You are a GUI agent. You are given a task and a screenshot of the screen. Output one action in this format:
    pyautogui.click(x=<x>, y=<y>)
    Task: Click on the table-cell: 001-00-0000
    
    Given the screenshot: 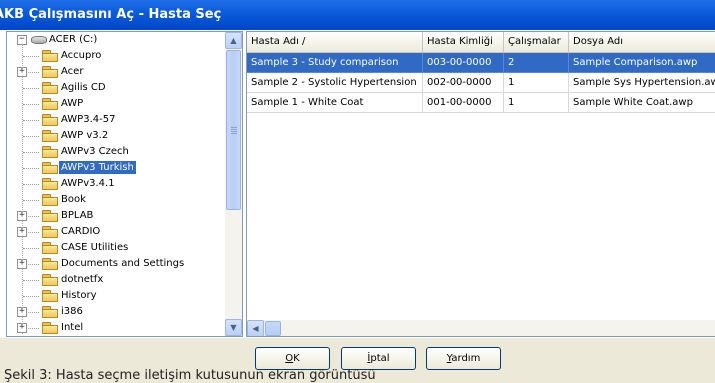 What is the action you would take?
    pyautogui.click(x=463, y=103)
    